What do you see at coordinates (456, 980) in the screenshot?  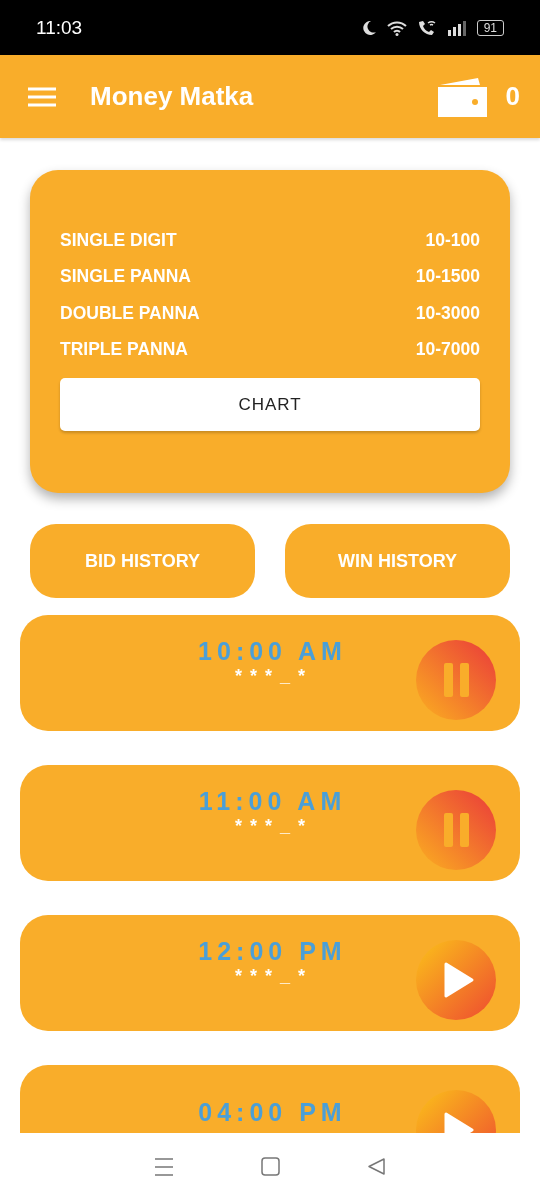 I see `play-icon` at bounding box center [456, 980].